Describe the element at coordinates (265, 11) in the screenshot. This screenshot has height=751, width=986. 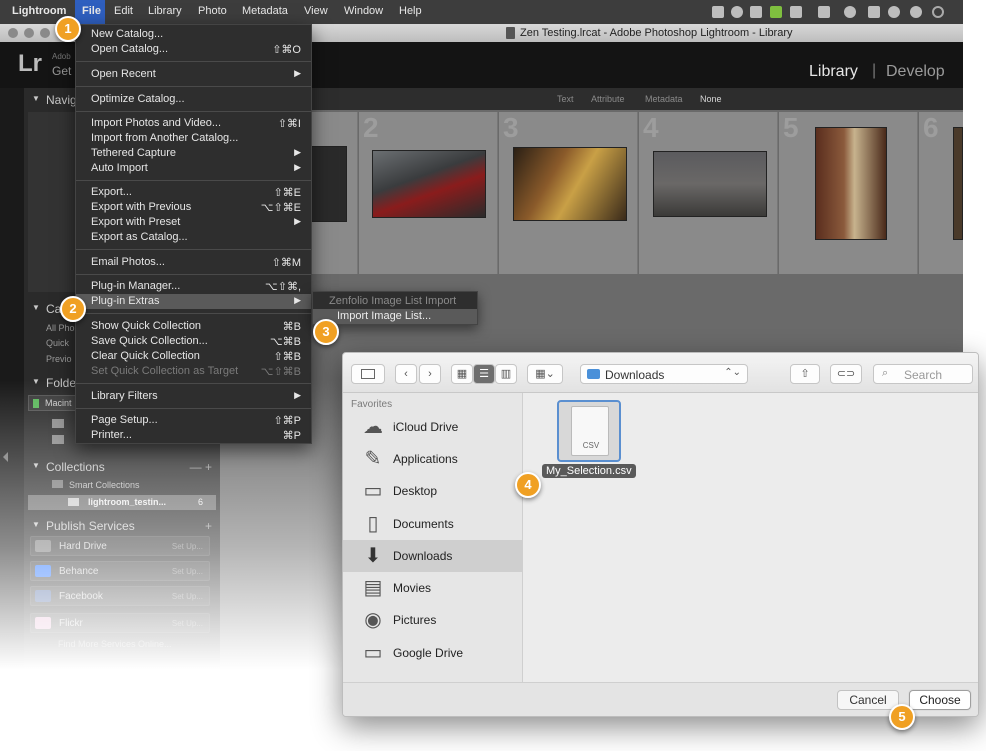
I see `menu-metadata: Metadata` at that location.